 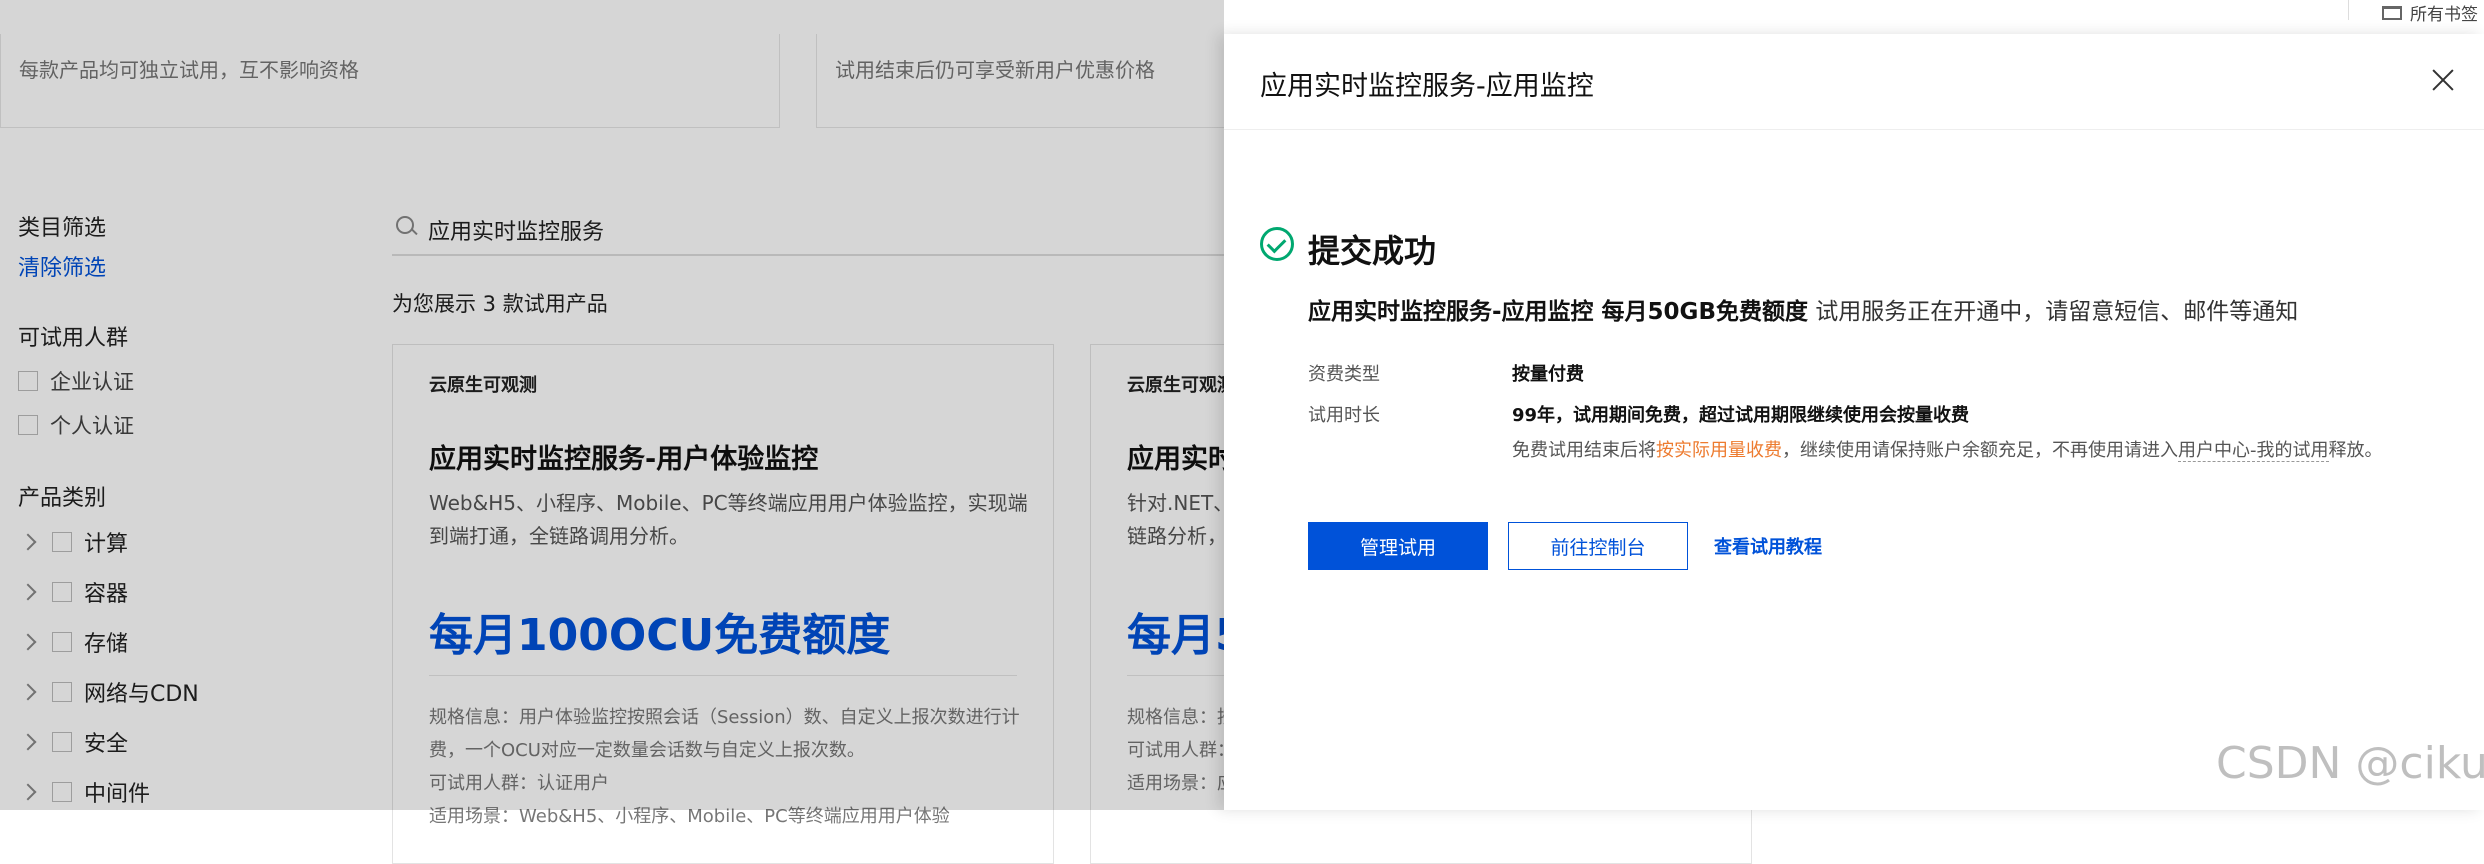 What do you see at coordinates (1598, 546) in the screenshot?
I see `go-to-console-button: 前往控制台` at bounding box center [1598, 546].